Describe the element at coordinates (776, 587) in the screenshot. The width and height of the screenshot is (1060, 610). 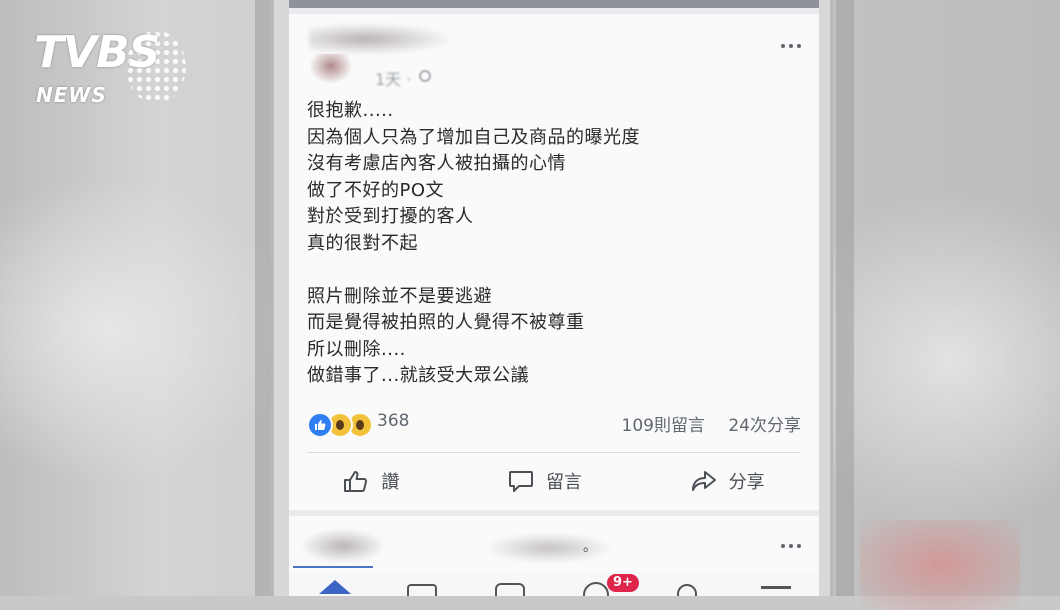
I see `menu-icon` at that location.